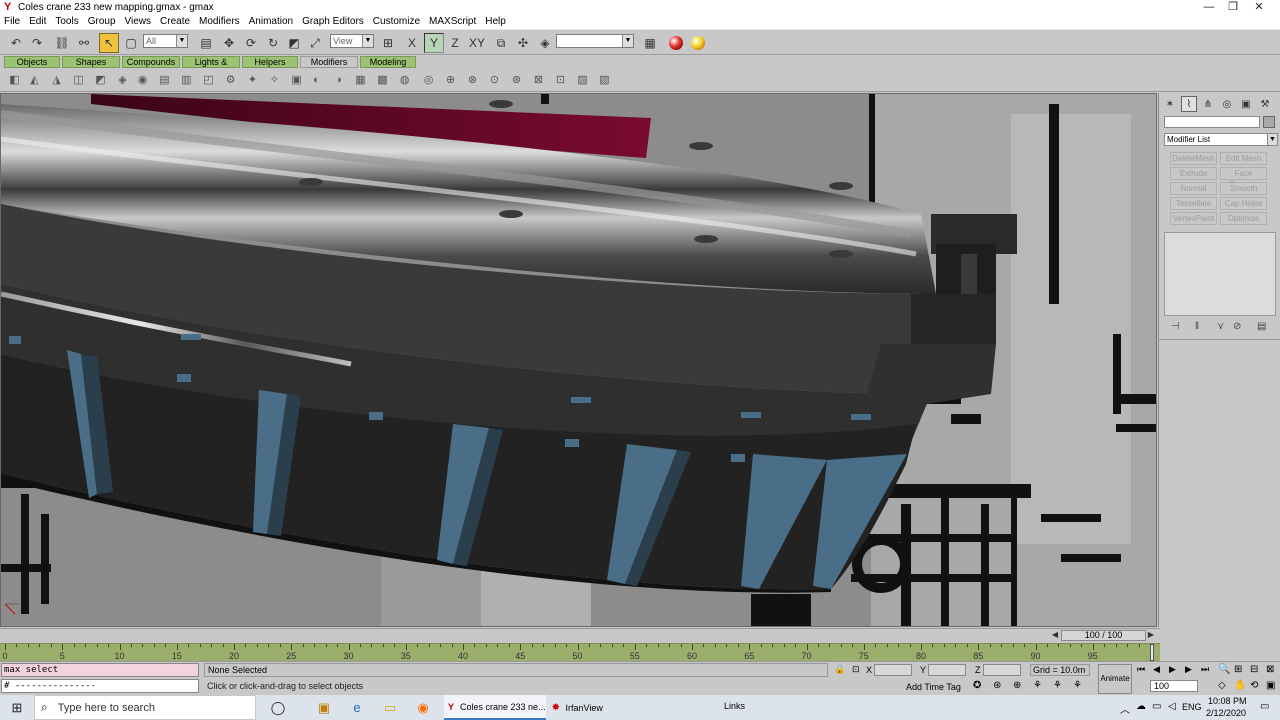 This screenshot has width=1280, height=720. Describe the element at coordinates (100, 79) in the screenshot. I see `stretch-modifier-icon: ◩` at that location.